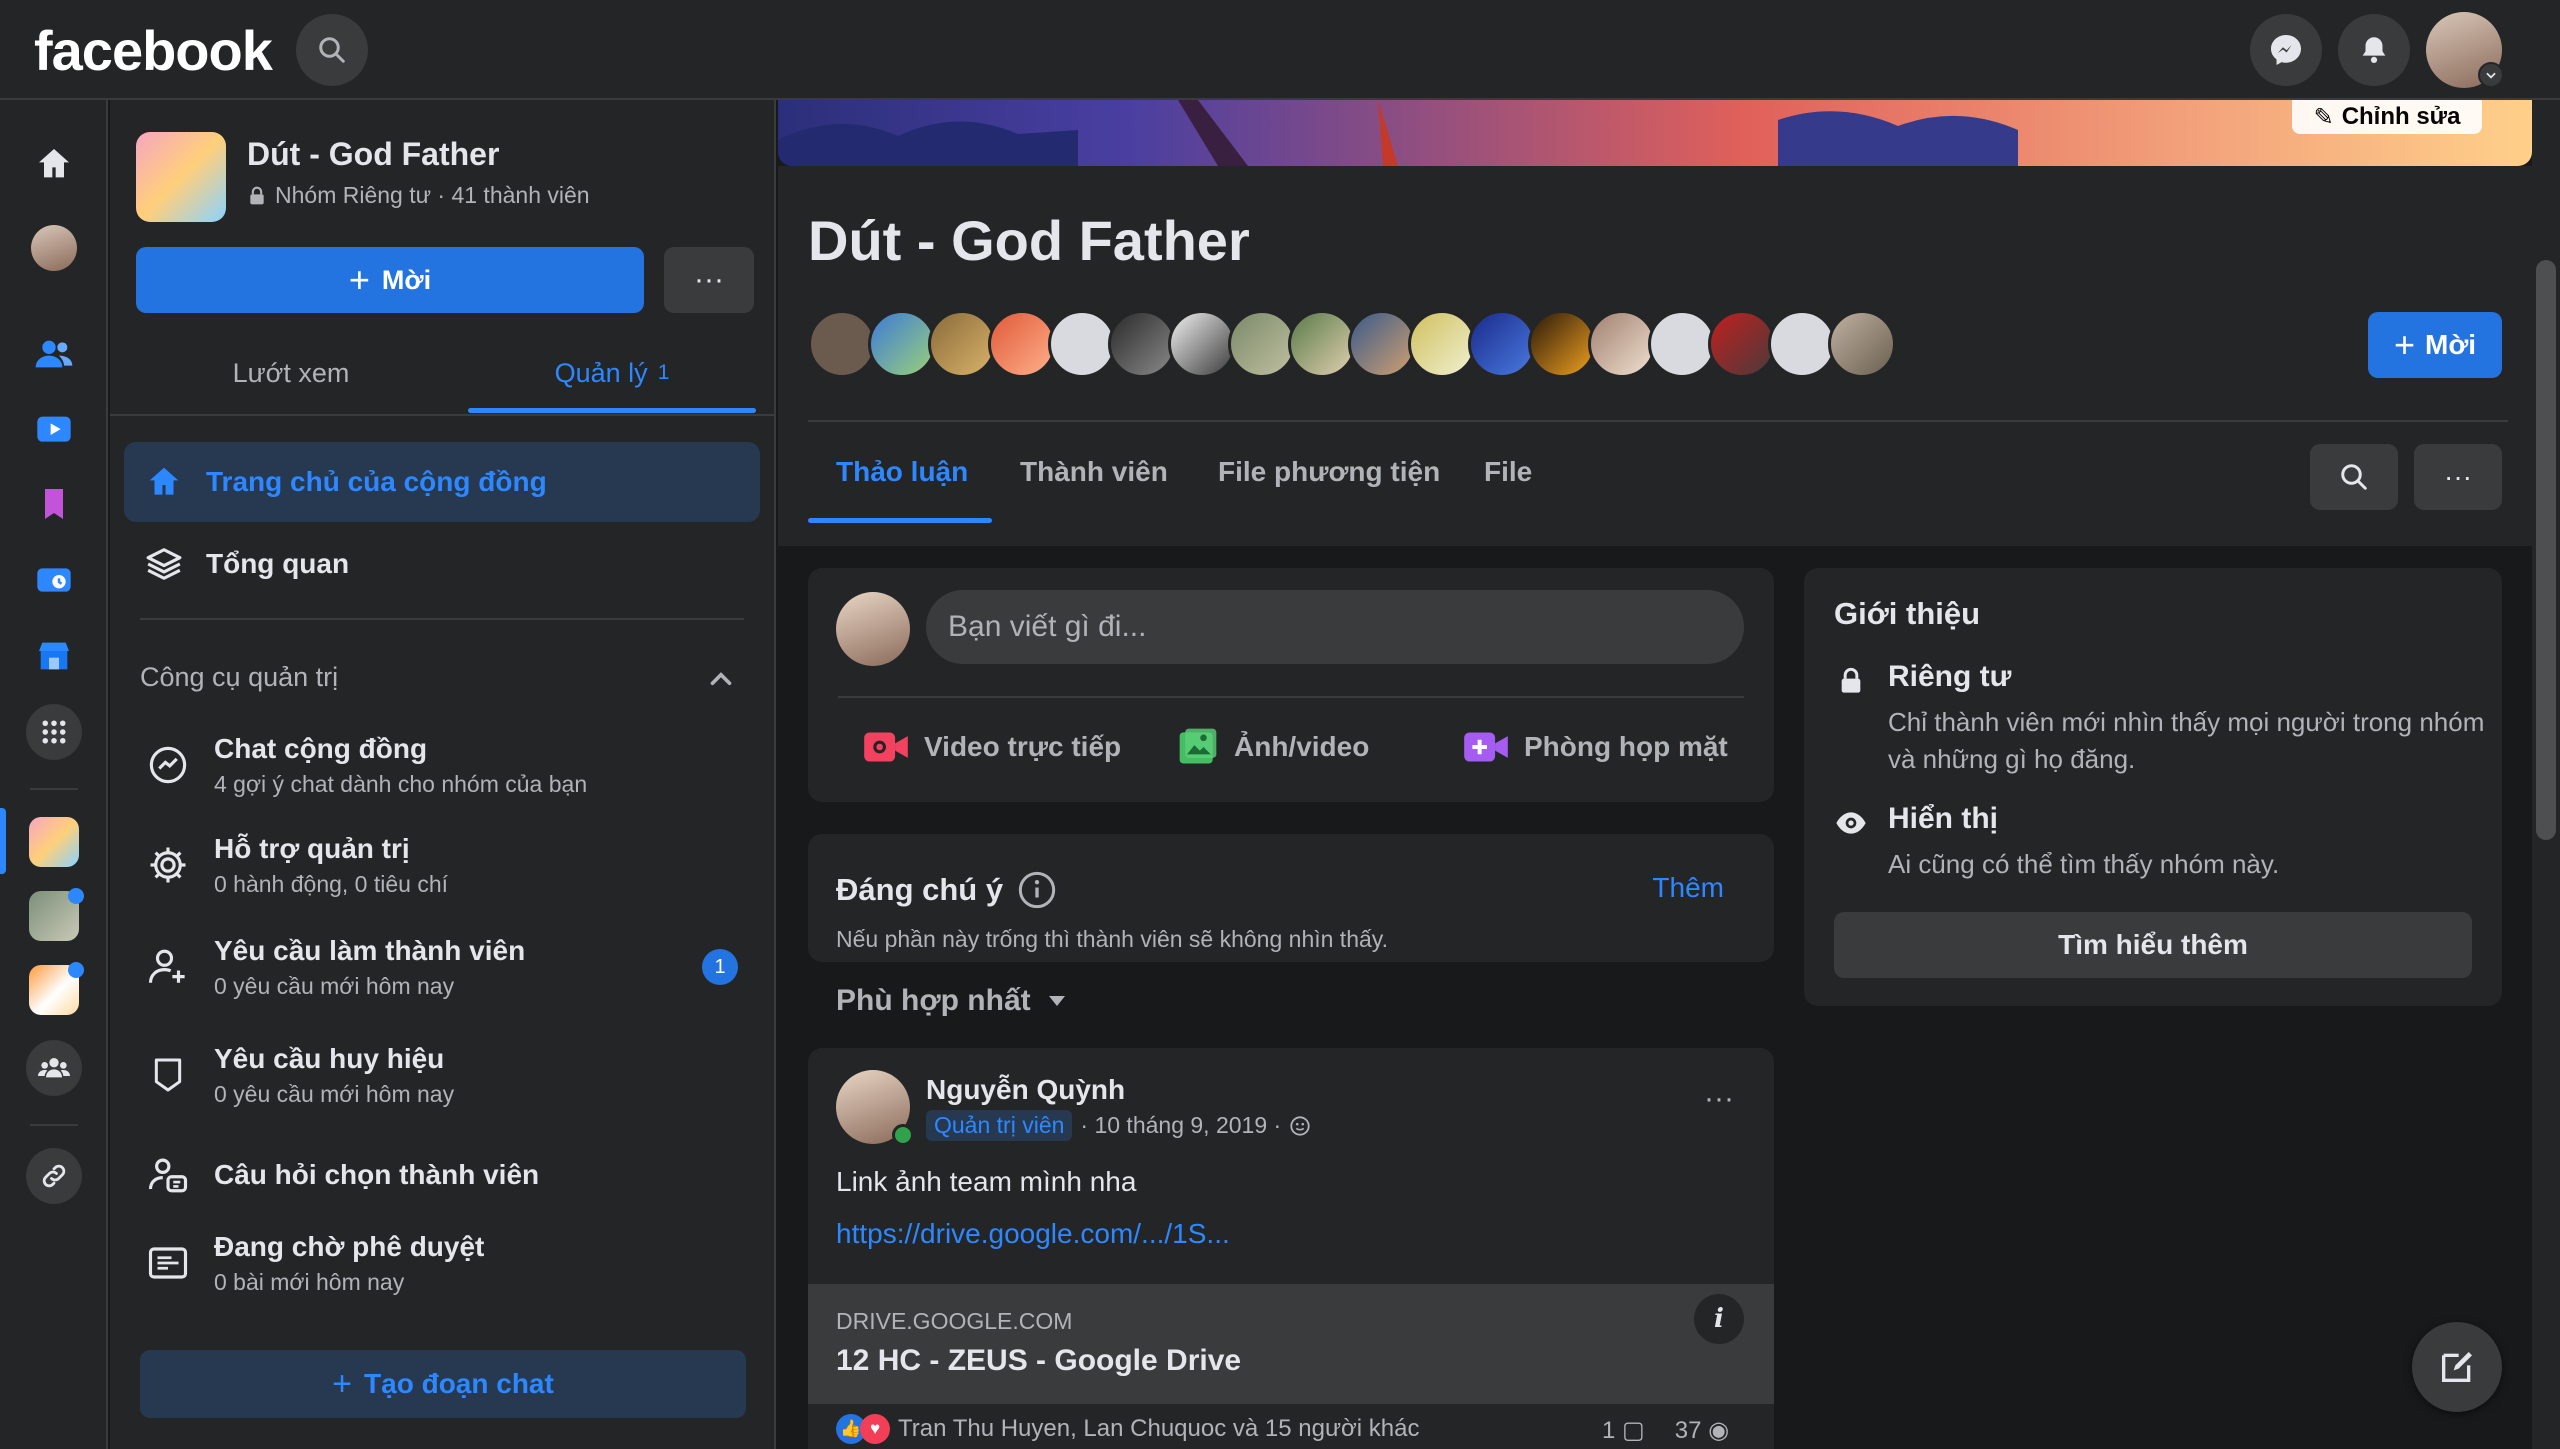 The image size is (2560, 1449). I want to click on messages-shortcut, so click(54, 580).